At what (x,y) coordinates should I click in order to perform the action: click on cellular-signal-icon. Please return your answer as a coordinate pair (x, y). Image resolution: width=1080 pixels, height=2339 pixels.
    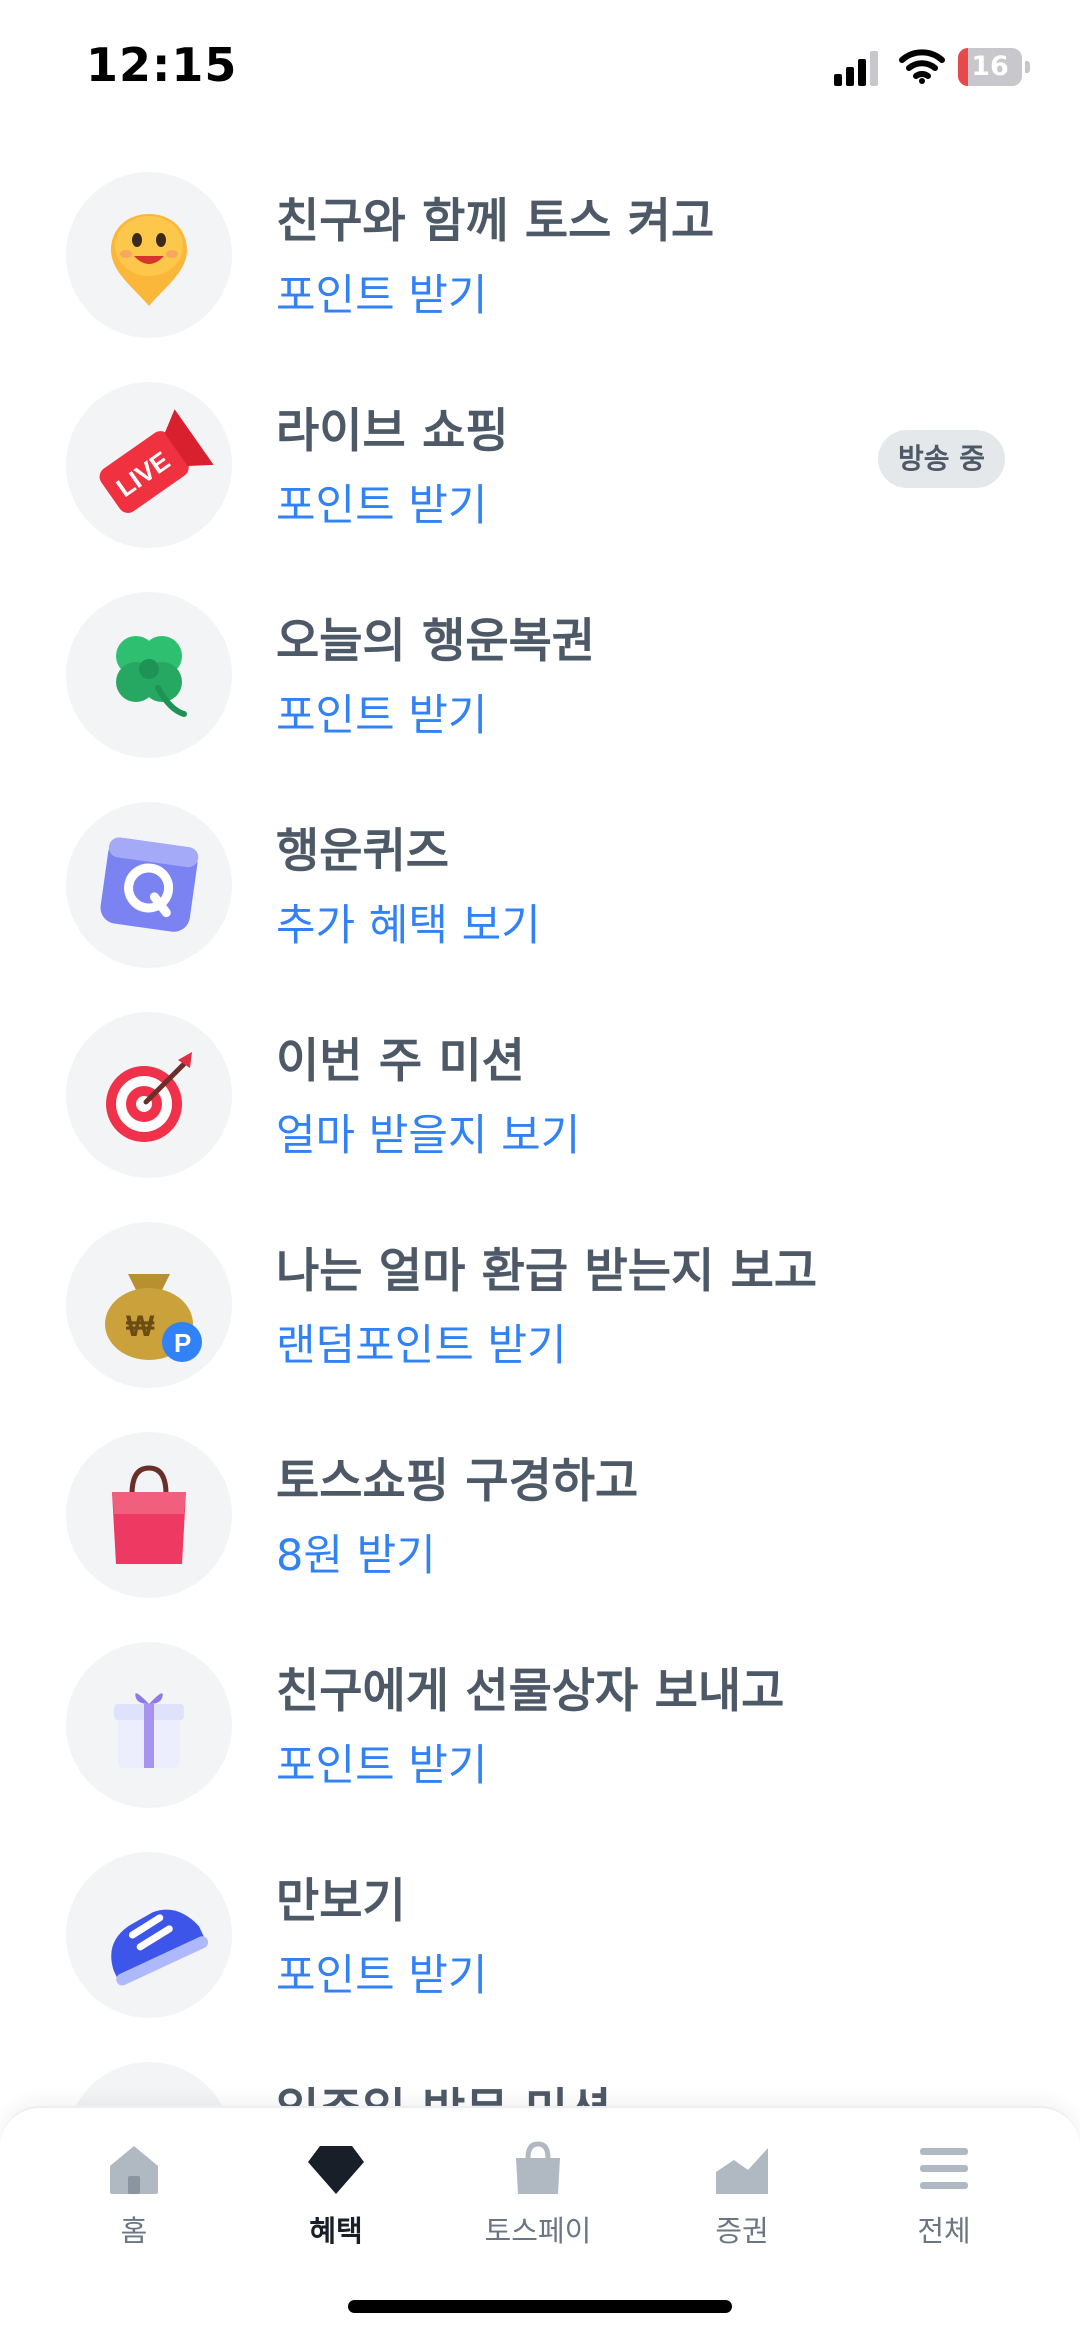
    Looking at the image, I should click on (856, 68).